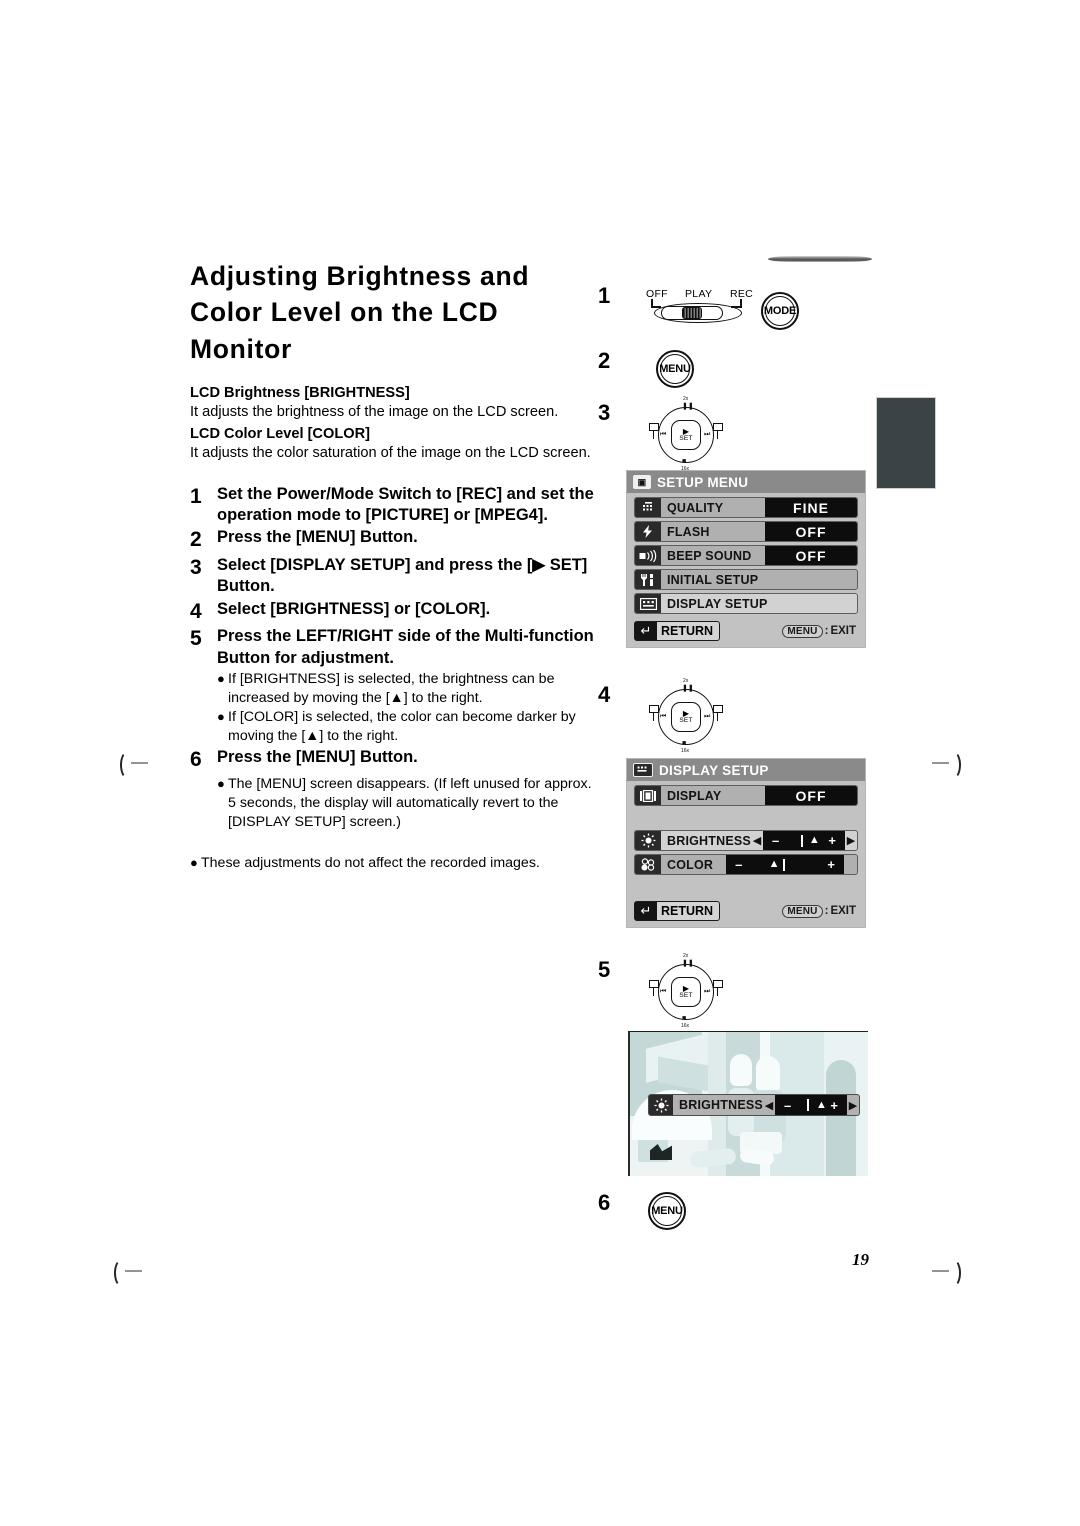 Image resolution: width=1080 pixels, height=1526 pixels. What do you see at coordinates (780, 311) in the screenshot?
I see `mode-button: MODE` at bounding box center [780, 311].